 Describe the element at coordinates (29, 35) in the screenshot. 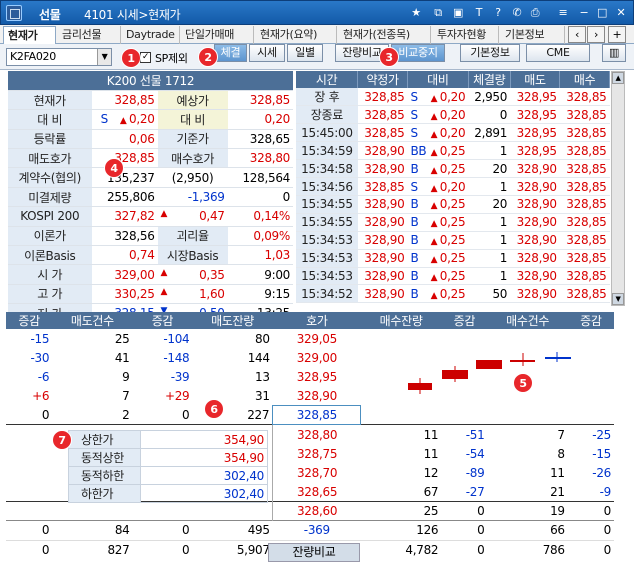

I see `tab-current-price: 현재가` at that location.